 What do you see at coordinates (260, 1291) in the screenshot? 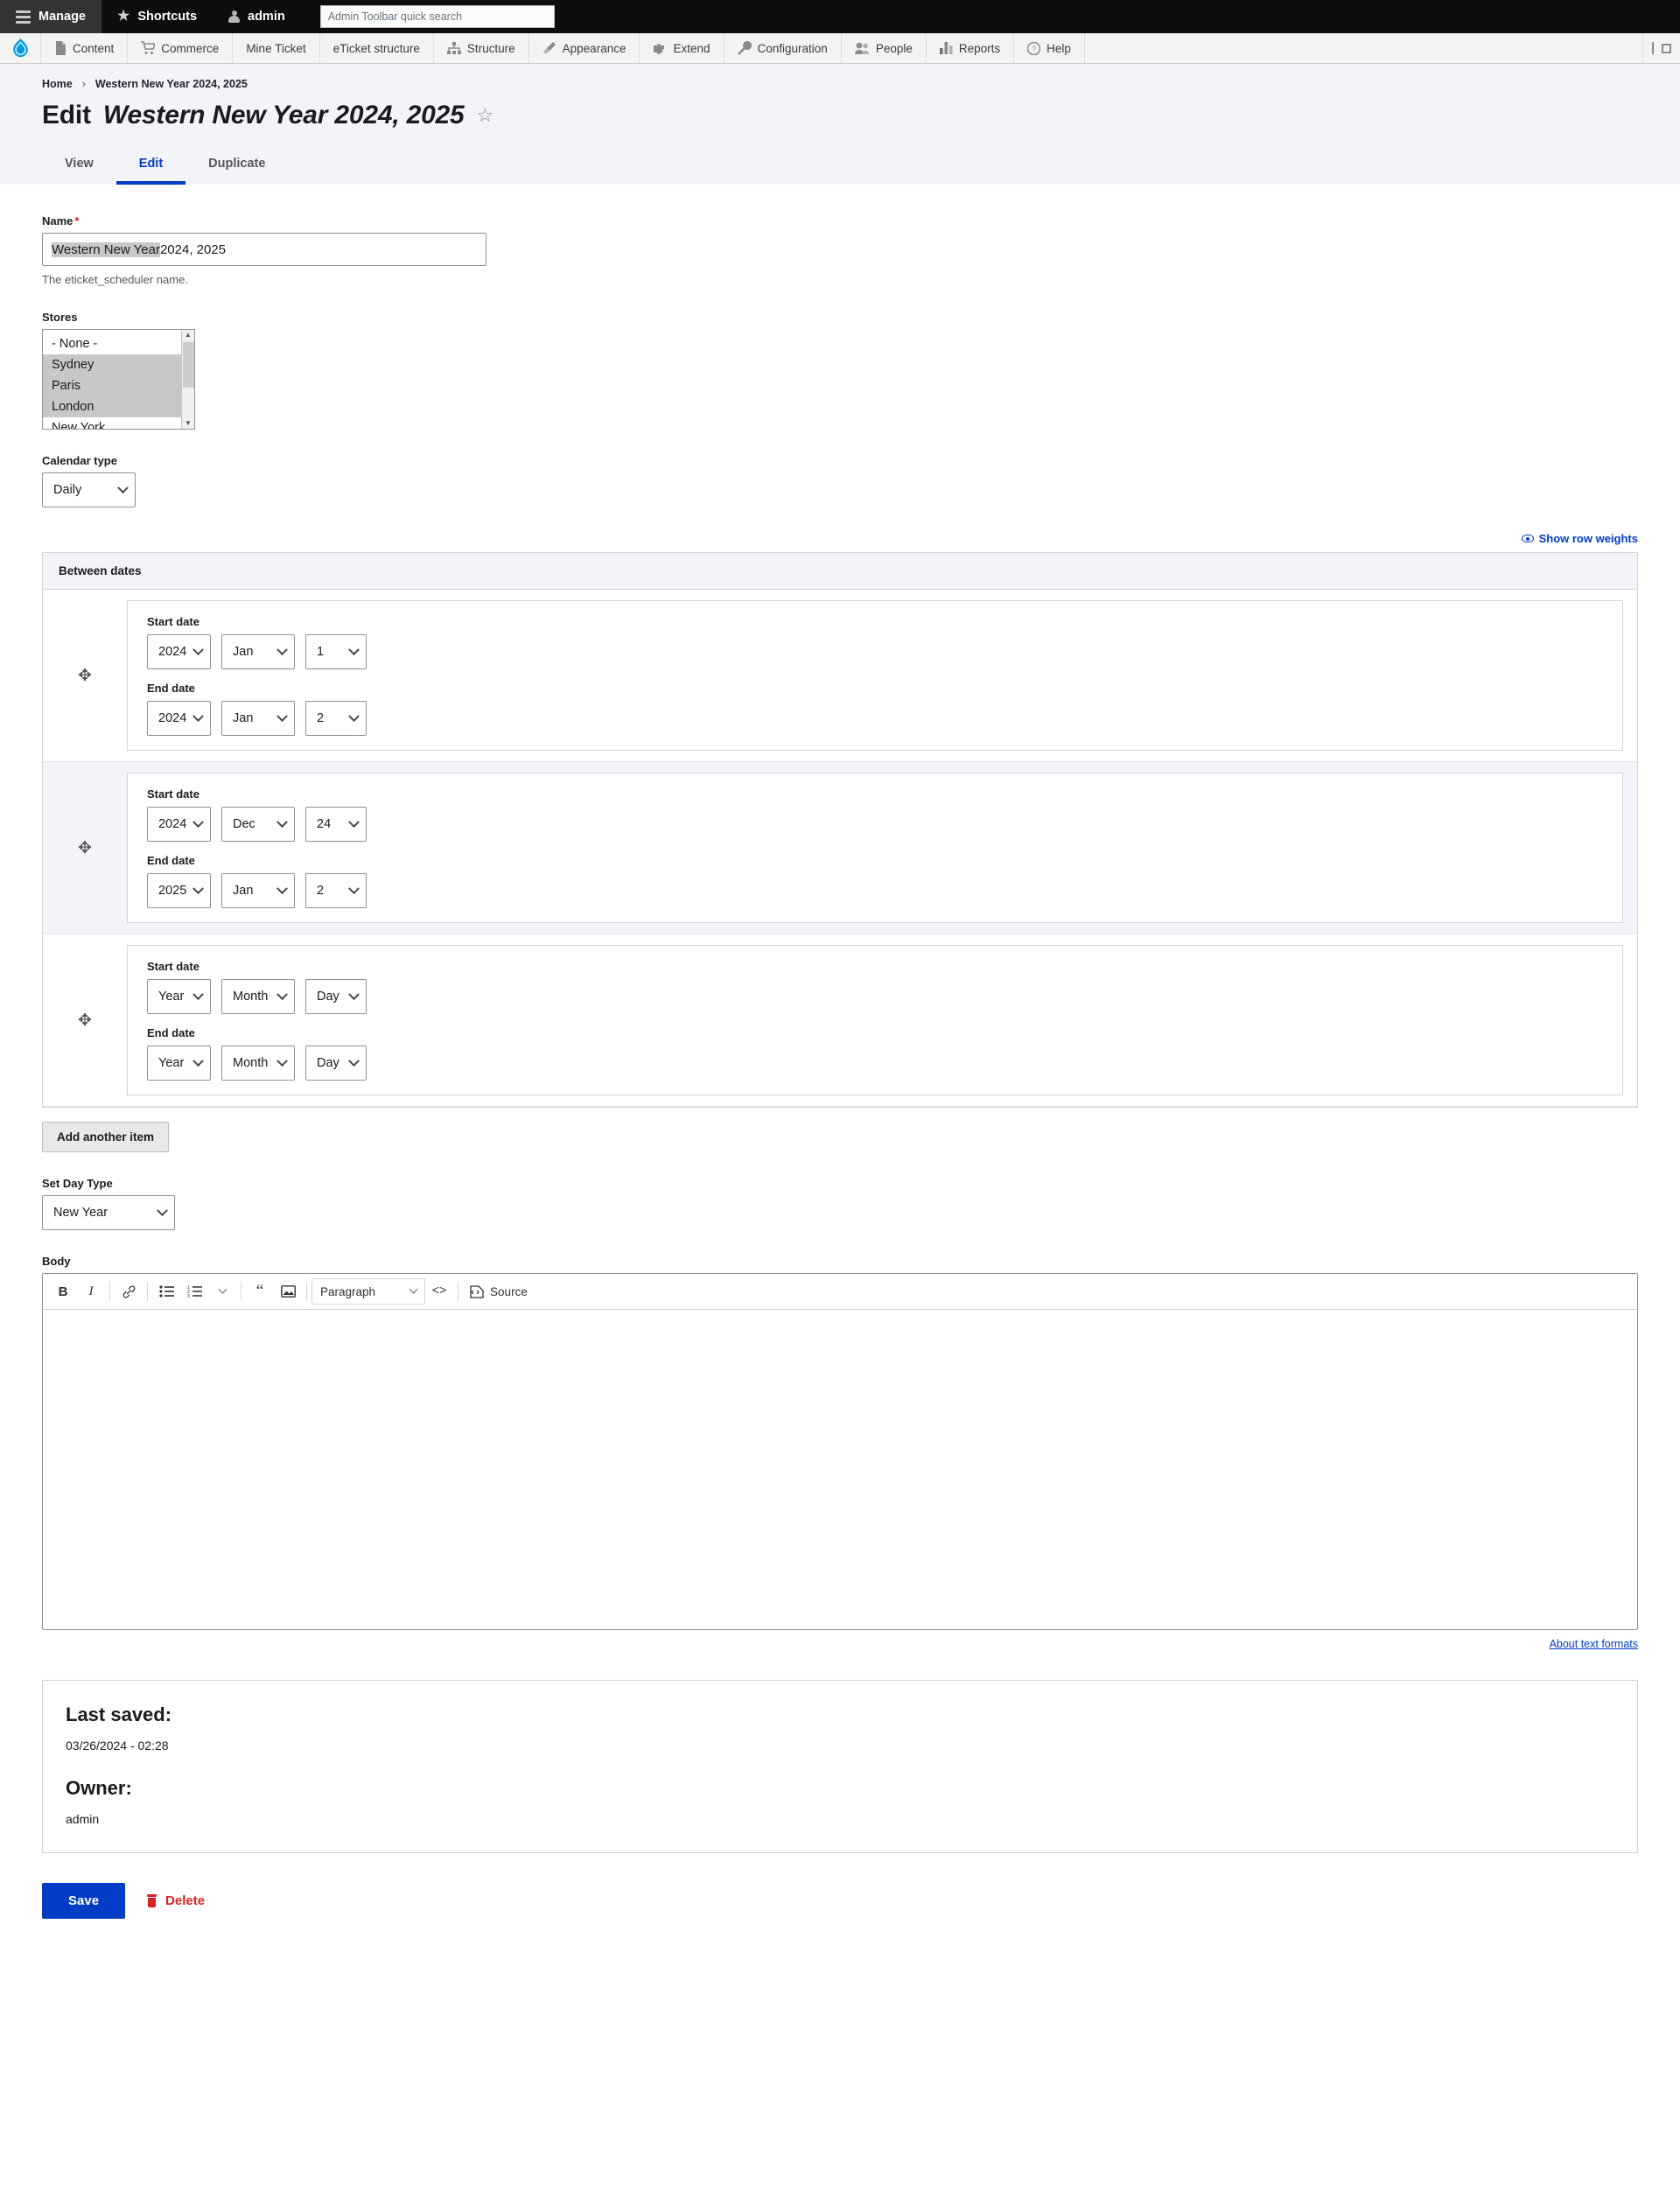
I see `blockquote-icon: “` at bounding box center [260, 1291].